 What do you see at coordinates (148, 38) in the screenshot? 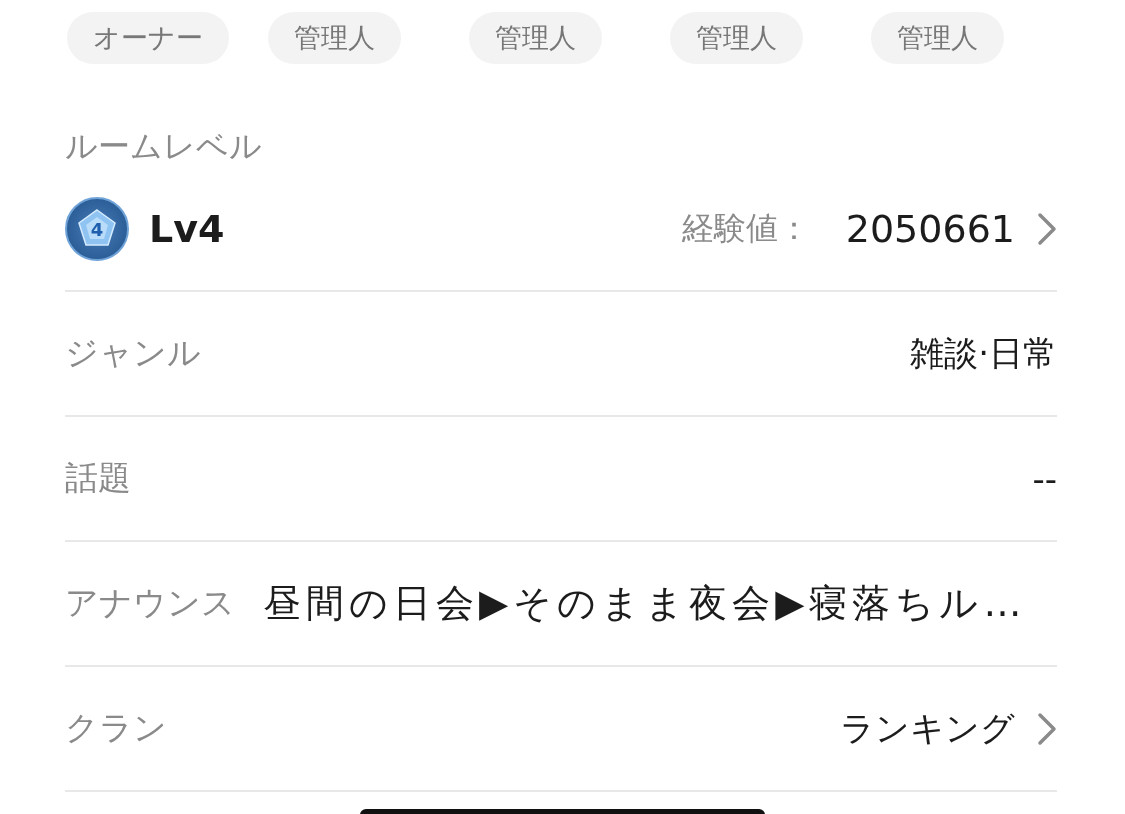
I see `role-tag: オーナー` at bounding box center [148, 38].